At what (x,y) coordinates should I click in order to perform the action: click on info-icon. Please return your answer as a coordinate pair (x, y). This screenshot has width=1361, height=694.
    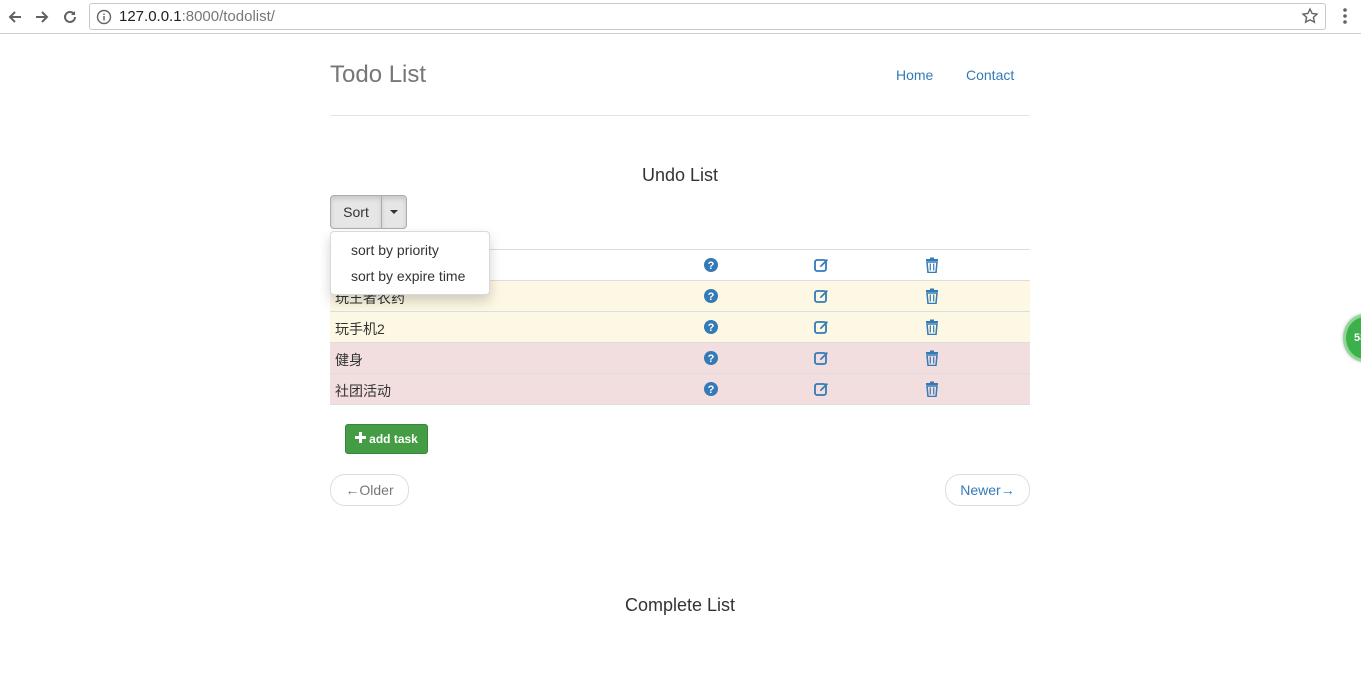
    Looking at the image, I should click on (104, 19).